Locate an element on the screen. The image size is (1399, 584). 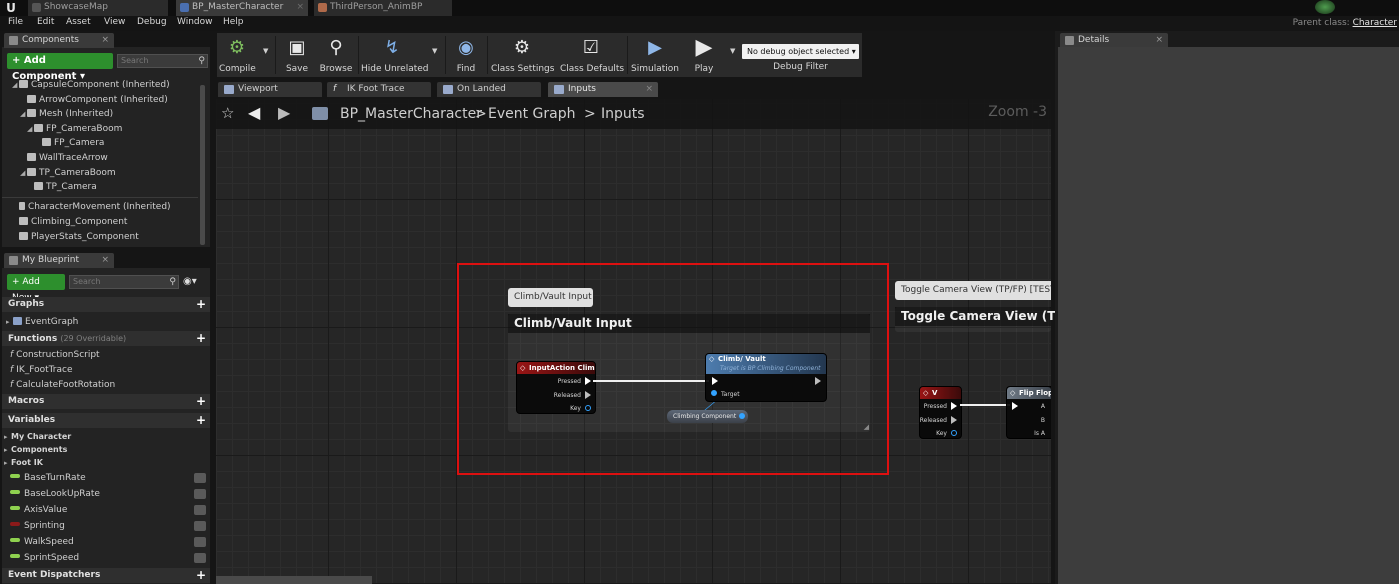
add-variable-button: + is located at coordinates (201, 420).